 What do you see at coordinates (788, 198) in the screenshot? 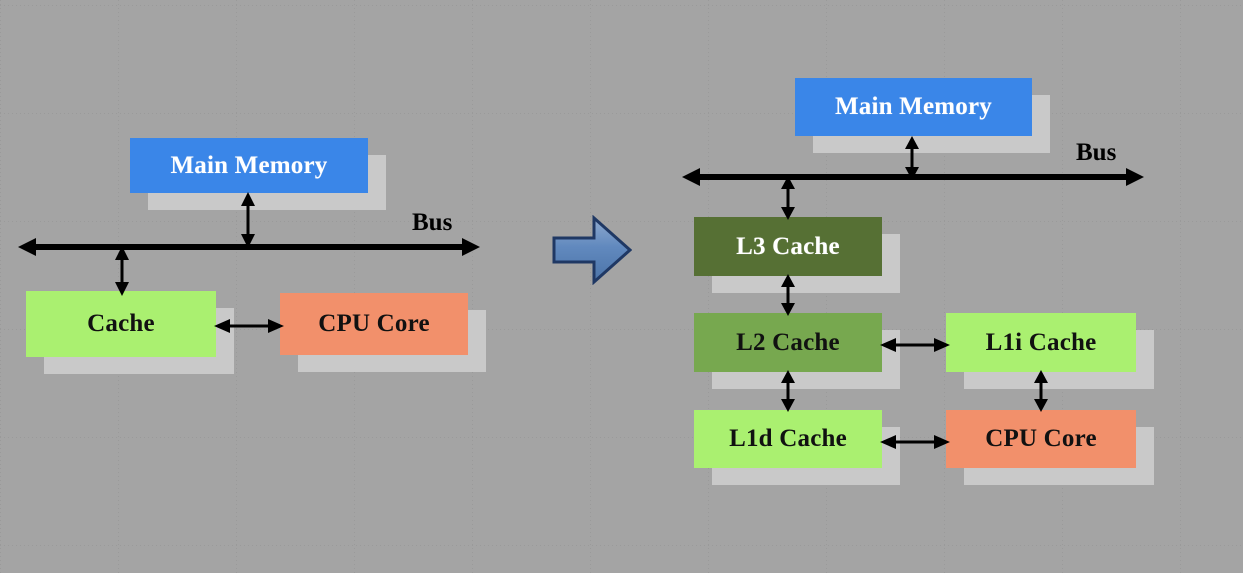
I see `connector-bus-to-l3` at bounding box center [788, 198].